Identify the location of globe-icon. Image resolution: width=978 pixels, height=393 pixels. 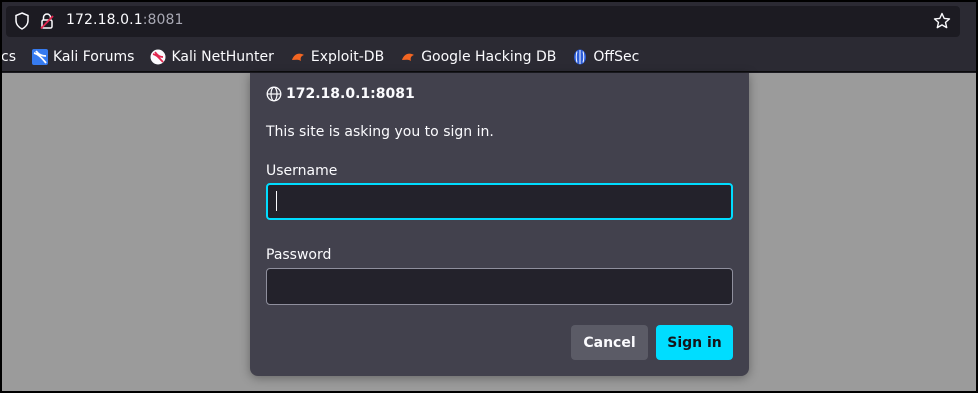
(274, 94).